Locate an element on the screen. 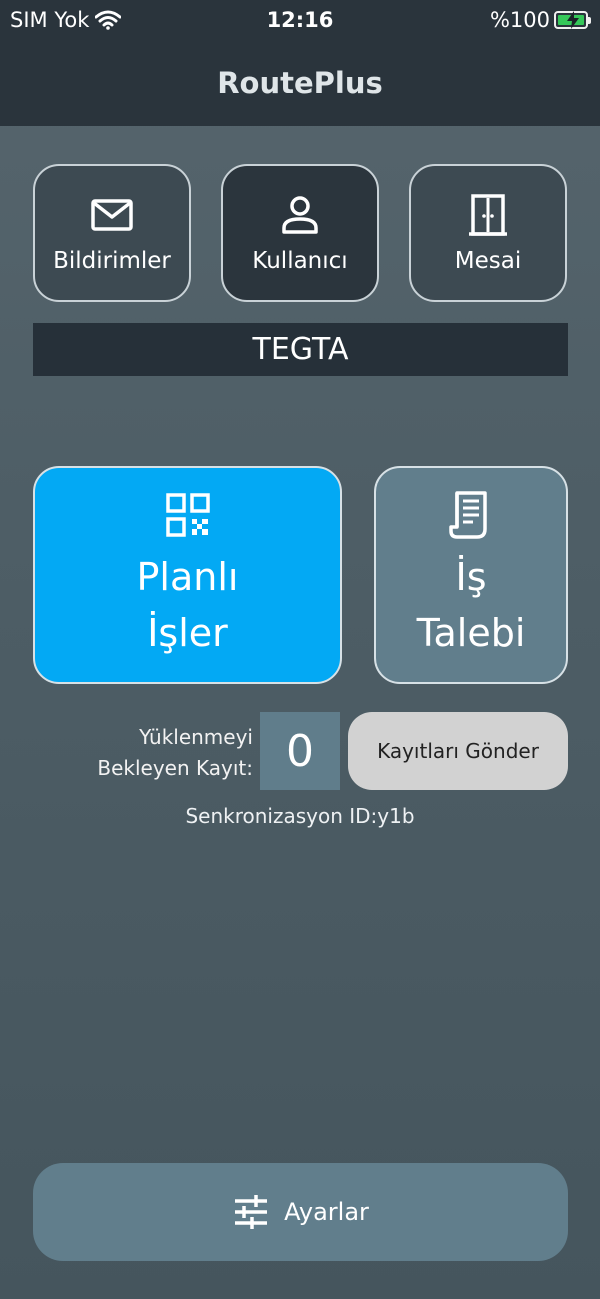  user-button: Kullanıcı is located at coordinates (300, 233).